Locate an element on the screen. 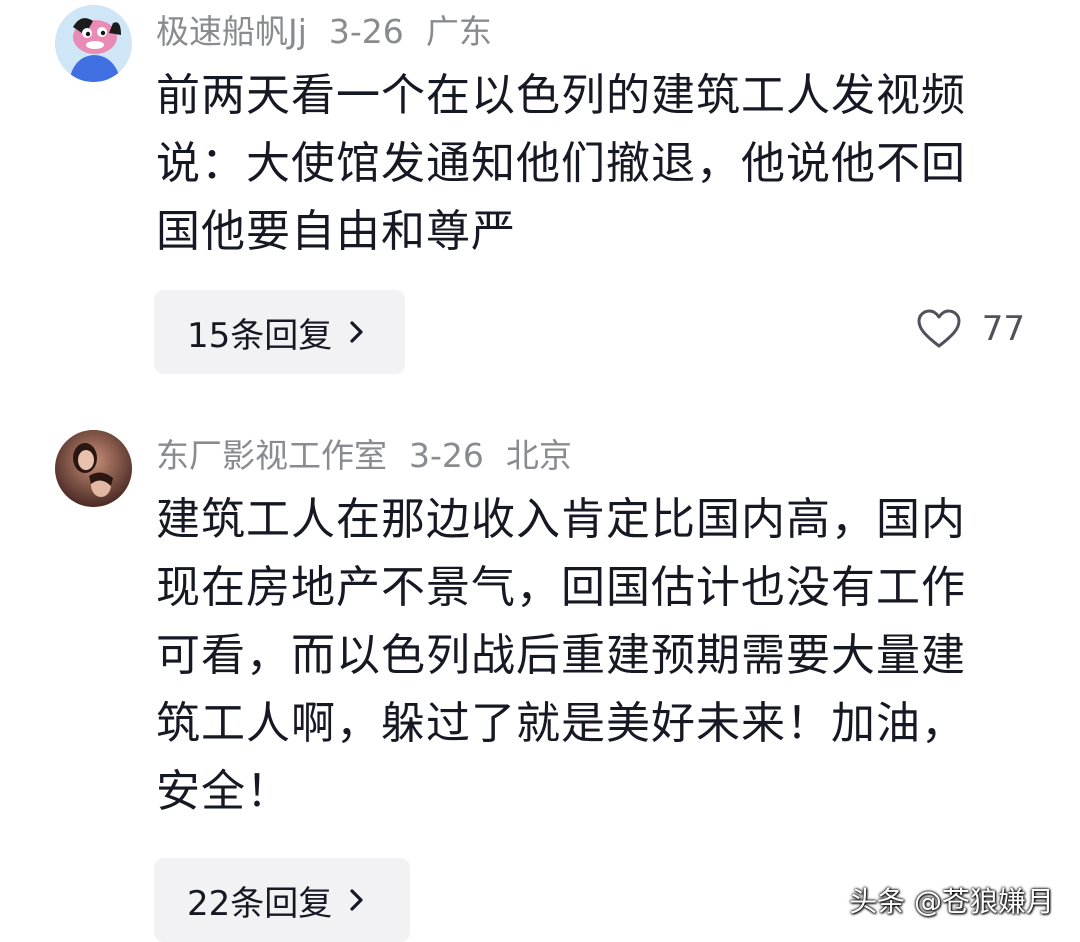  replies-label: 22条回复 is located at coordinates (260, 903).